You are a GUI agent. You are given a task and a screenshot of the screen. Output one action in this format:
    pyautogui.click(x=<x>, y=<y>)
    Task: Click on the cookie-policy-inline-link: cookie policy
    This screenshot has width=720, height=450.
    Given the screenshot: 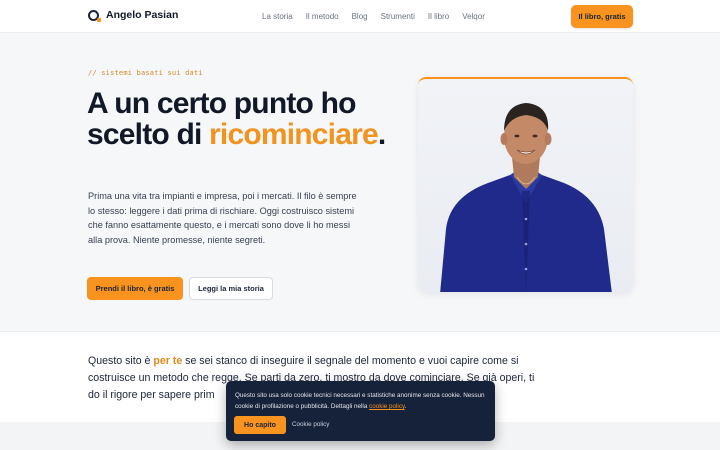 What is the action you would take?
    pyautogui.click(x=387, y=406)
    